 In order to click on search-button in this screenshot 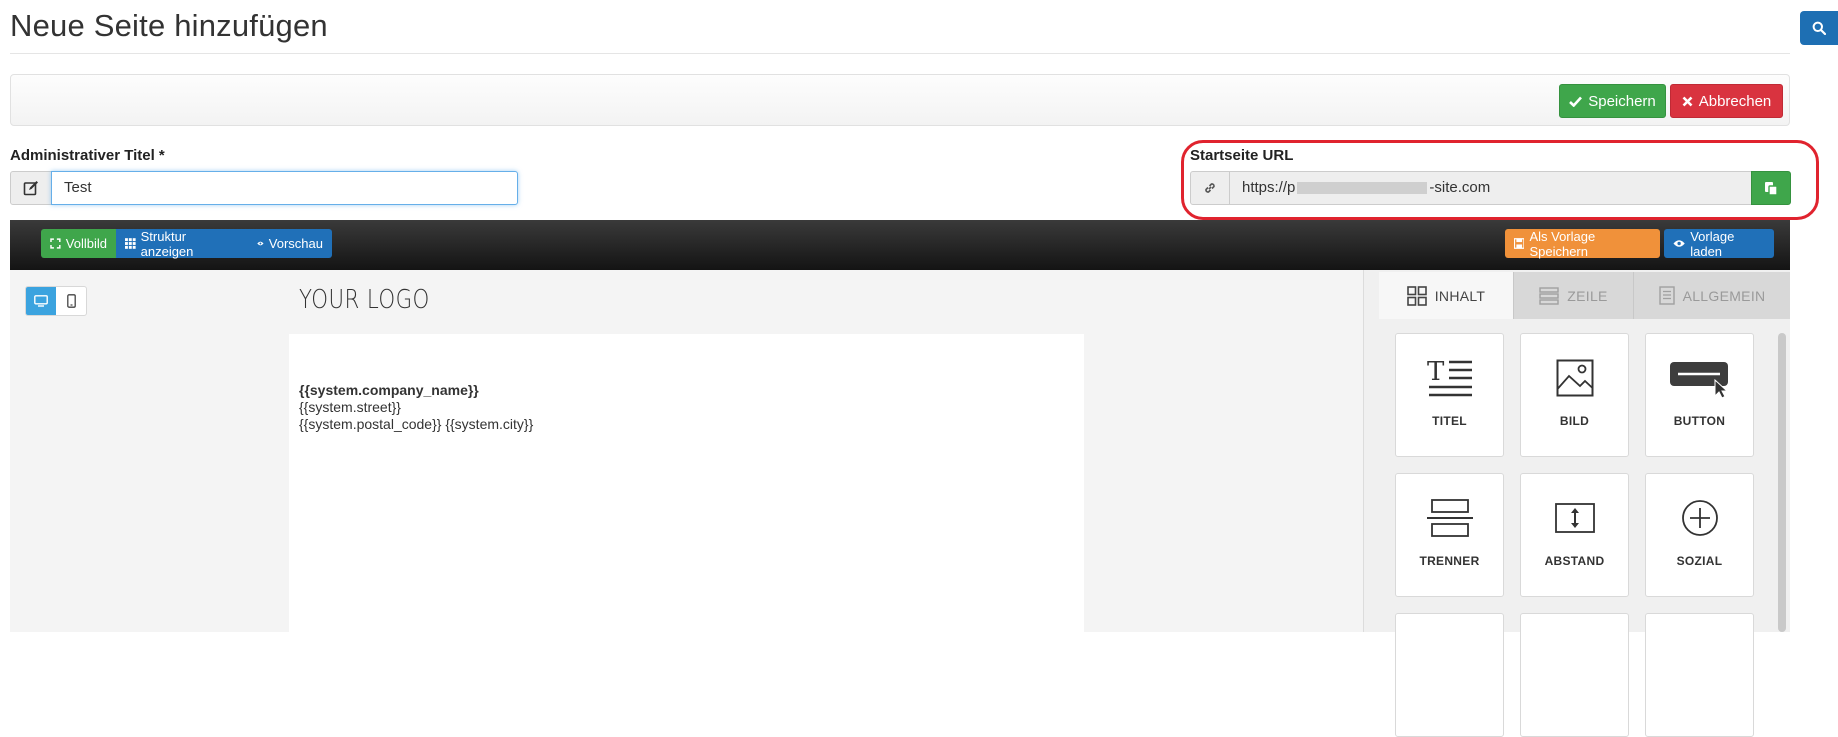, I will do `click(1819, 28)`.